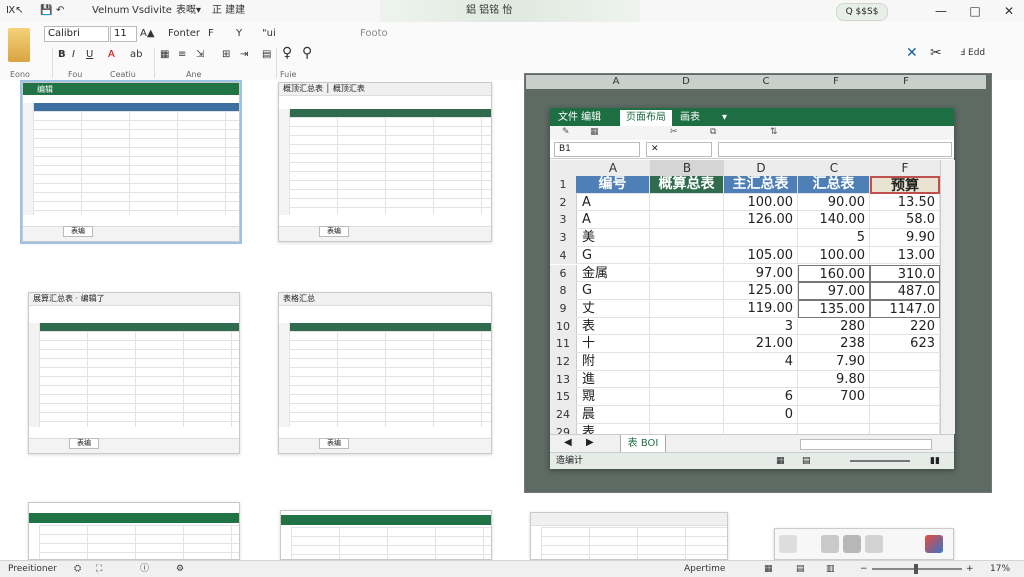 This screenshot has height=577, width=1024. Describe the element at coordinates (834, 168) in the screenshot. I see `column-header-c: C` at that location.